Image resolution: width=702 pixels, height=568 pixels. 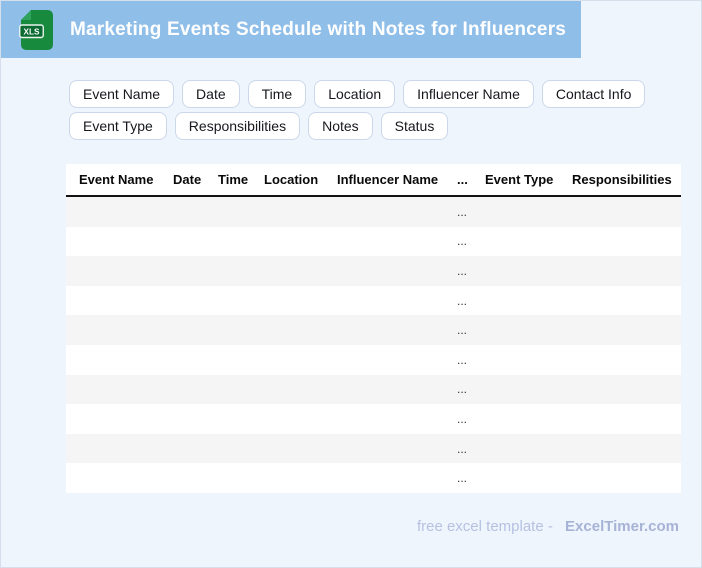 What do you see at coordinates (277, 94) in the screenshot?
I see `chip-time: Time` at bounding box center [277, 94].